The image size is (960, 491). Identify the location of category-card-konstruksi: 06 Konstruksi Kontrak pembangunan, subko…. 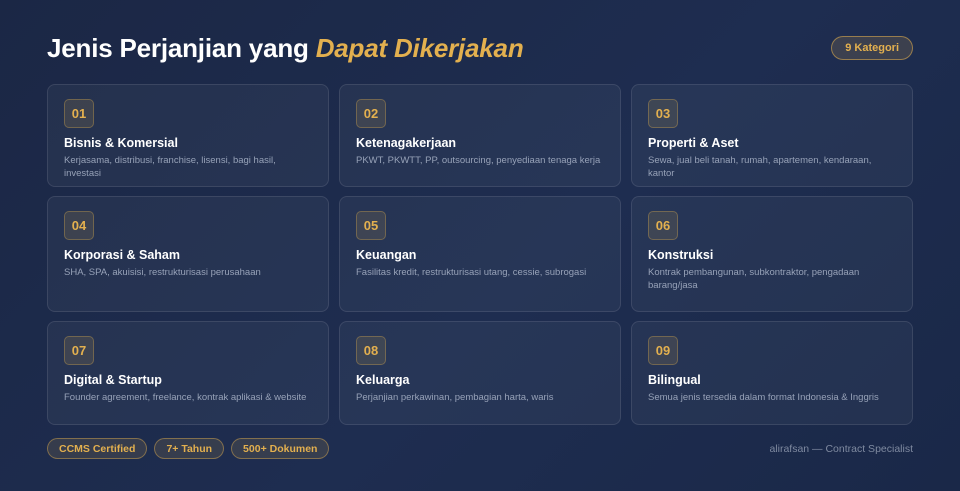
(772, 254).